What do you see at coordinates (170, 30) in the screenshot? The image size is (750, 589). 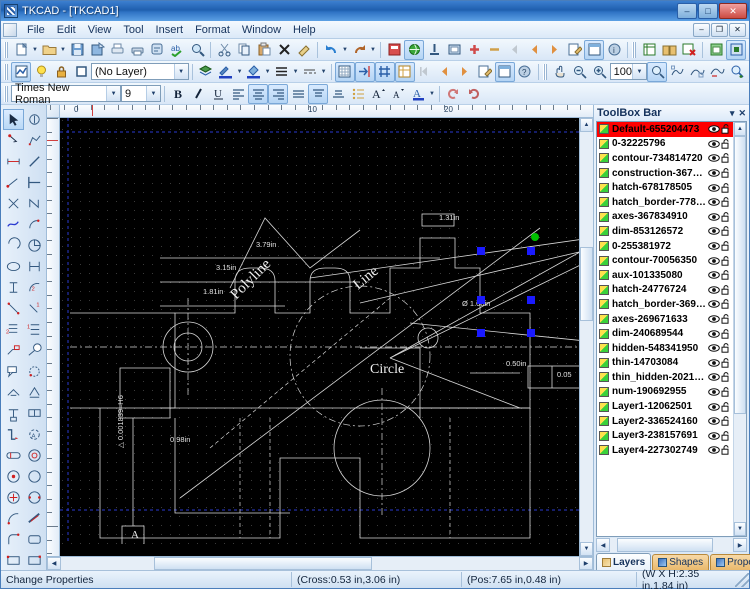 I see `menu-insert: Insert` at bounding box center [170, 30].